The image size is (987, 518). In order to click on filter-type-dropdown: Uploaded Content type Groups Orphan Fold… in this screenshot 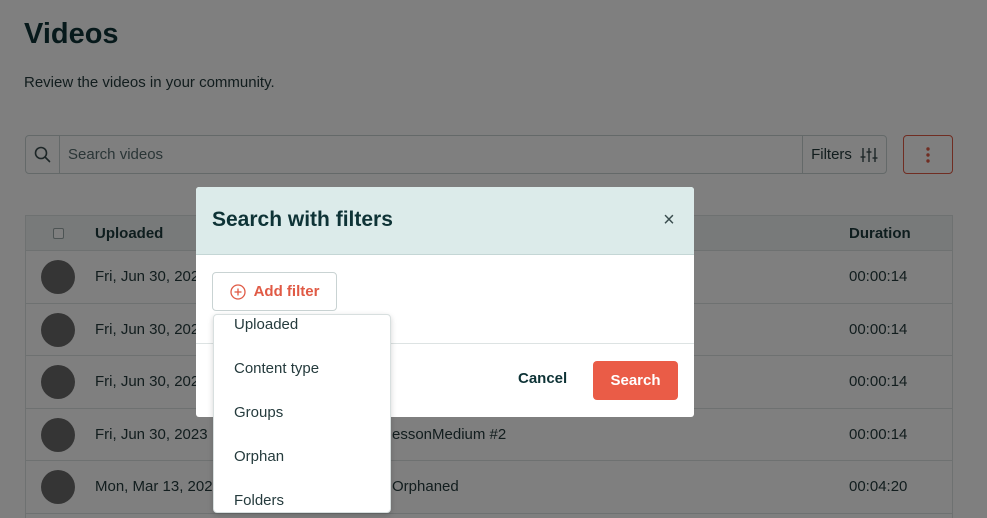, I will do `click(302, 413)`.